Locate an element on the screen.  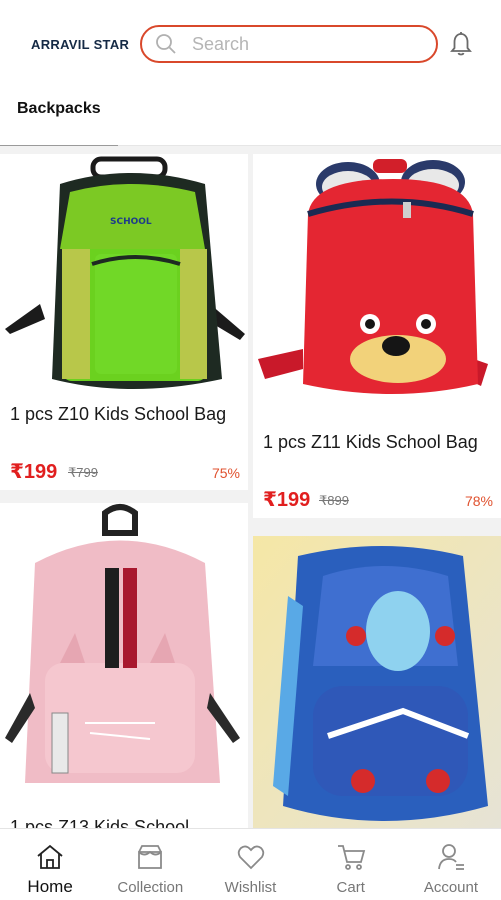
collection-icon is located at coordinates (150, 857).